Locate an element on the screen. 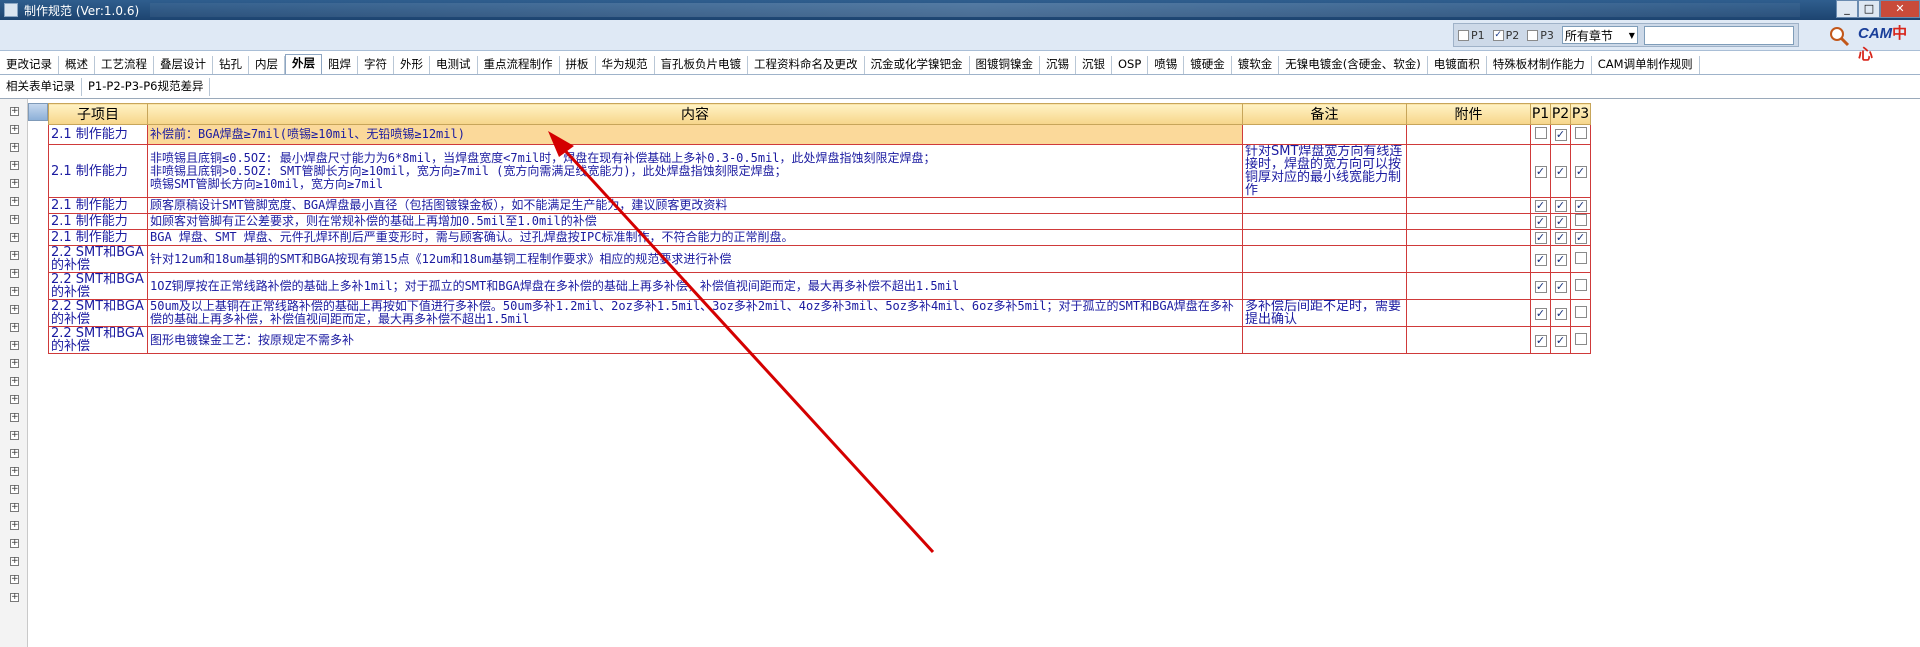 This screenshot has height=647, width=1920. maximize-button: □ is located at coordinates (1869, 9).